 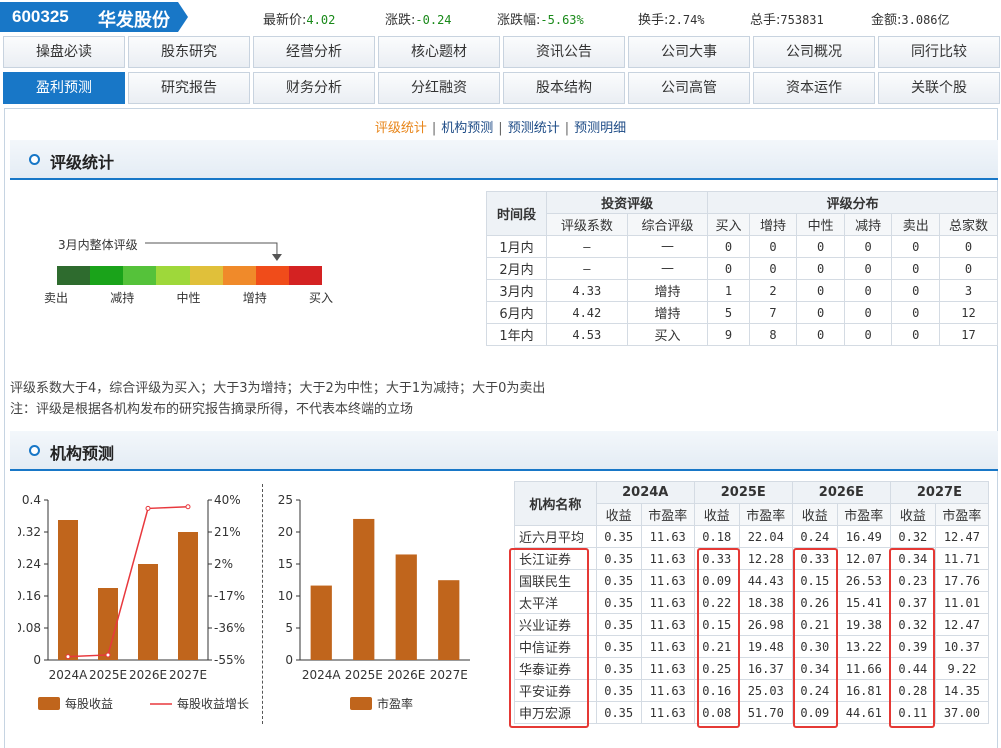 What do you see at coordinates (671, 18) in the screenshot?
I see `quote-turnover: 换手:2.74%` at bounding box center [671, 18].